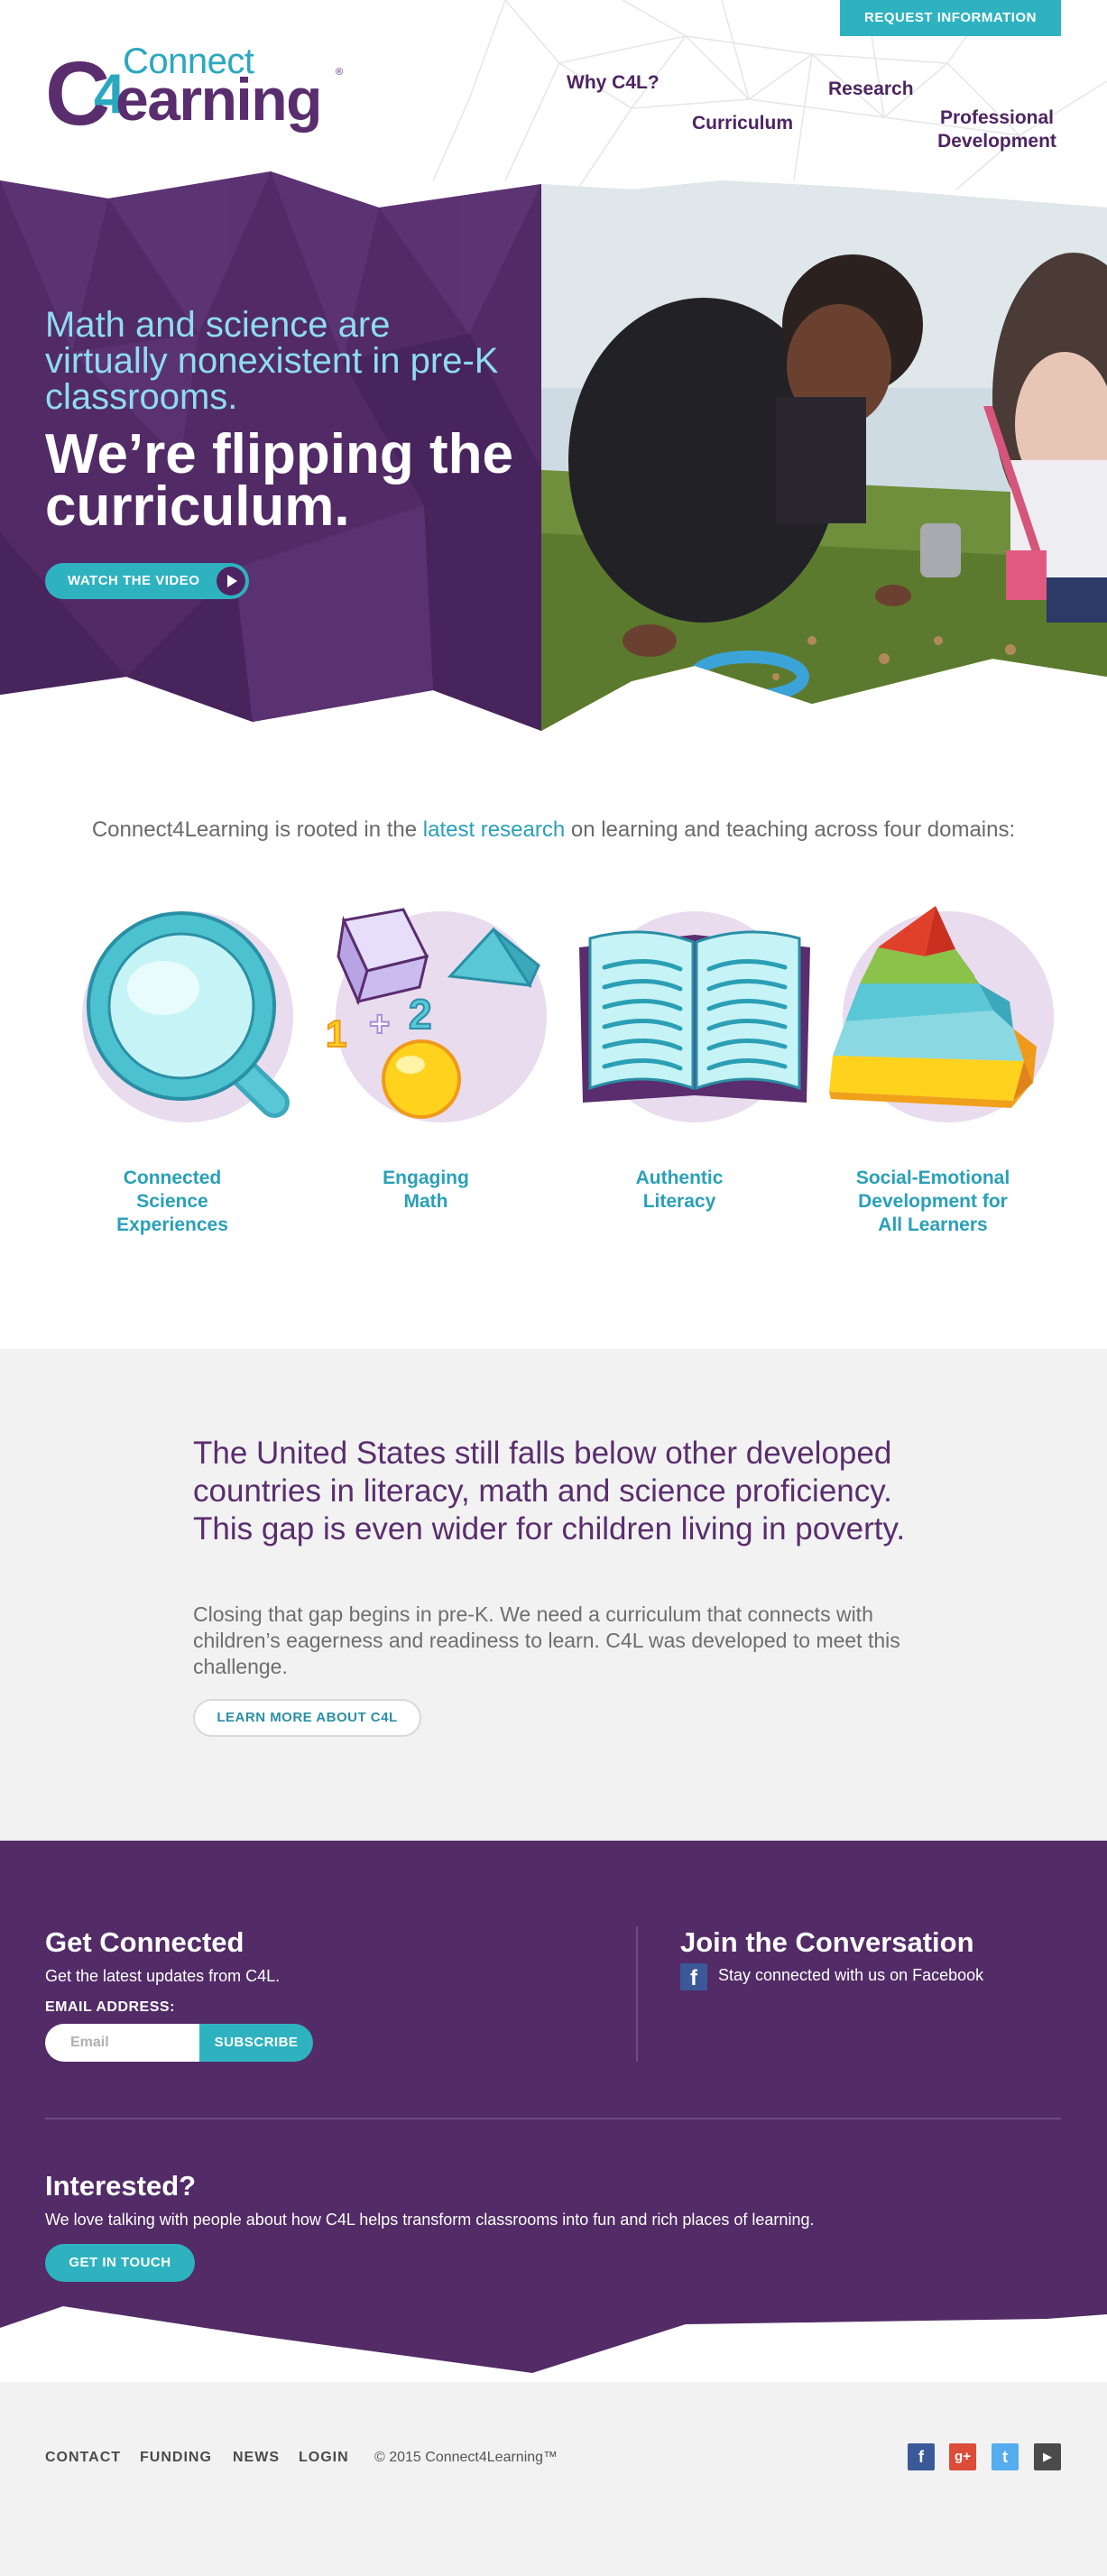 This screenshot has height=2576, width=1107. I want to click on logo-registered-mark: ®, so click(340, 72).